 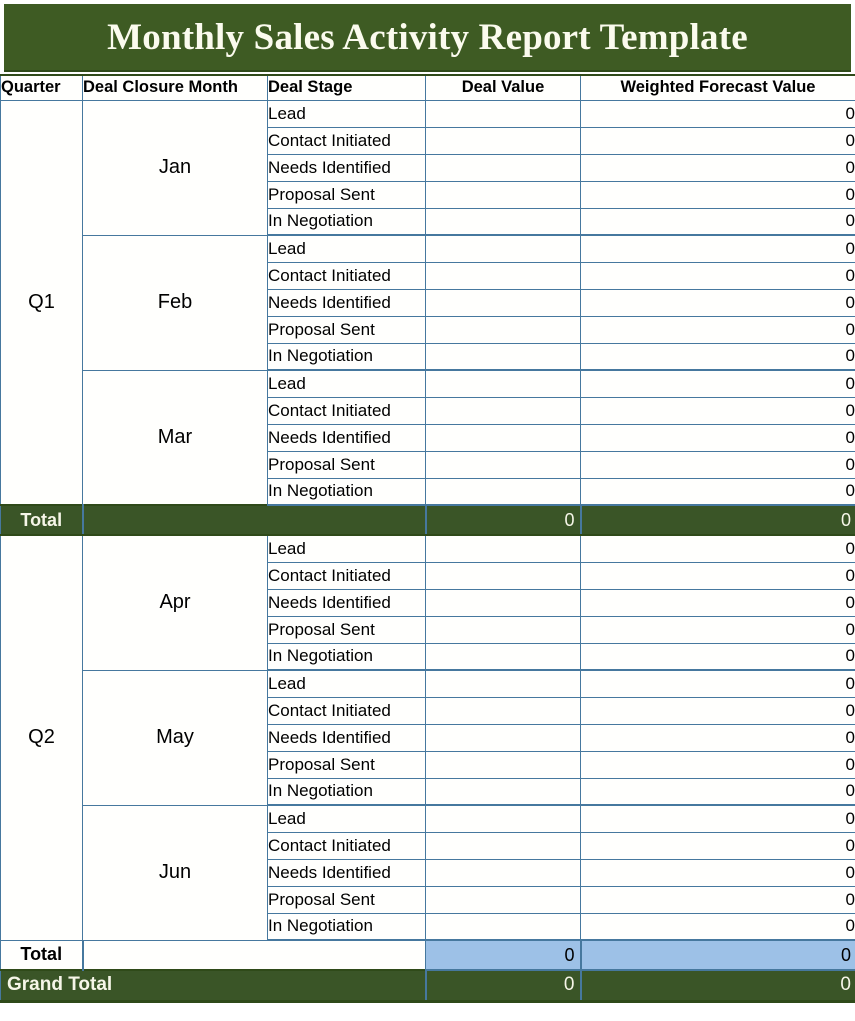 I want to click on quarter-label-q2: Q2, so click(x=41, y=737).